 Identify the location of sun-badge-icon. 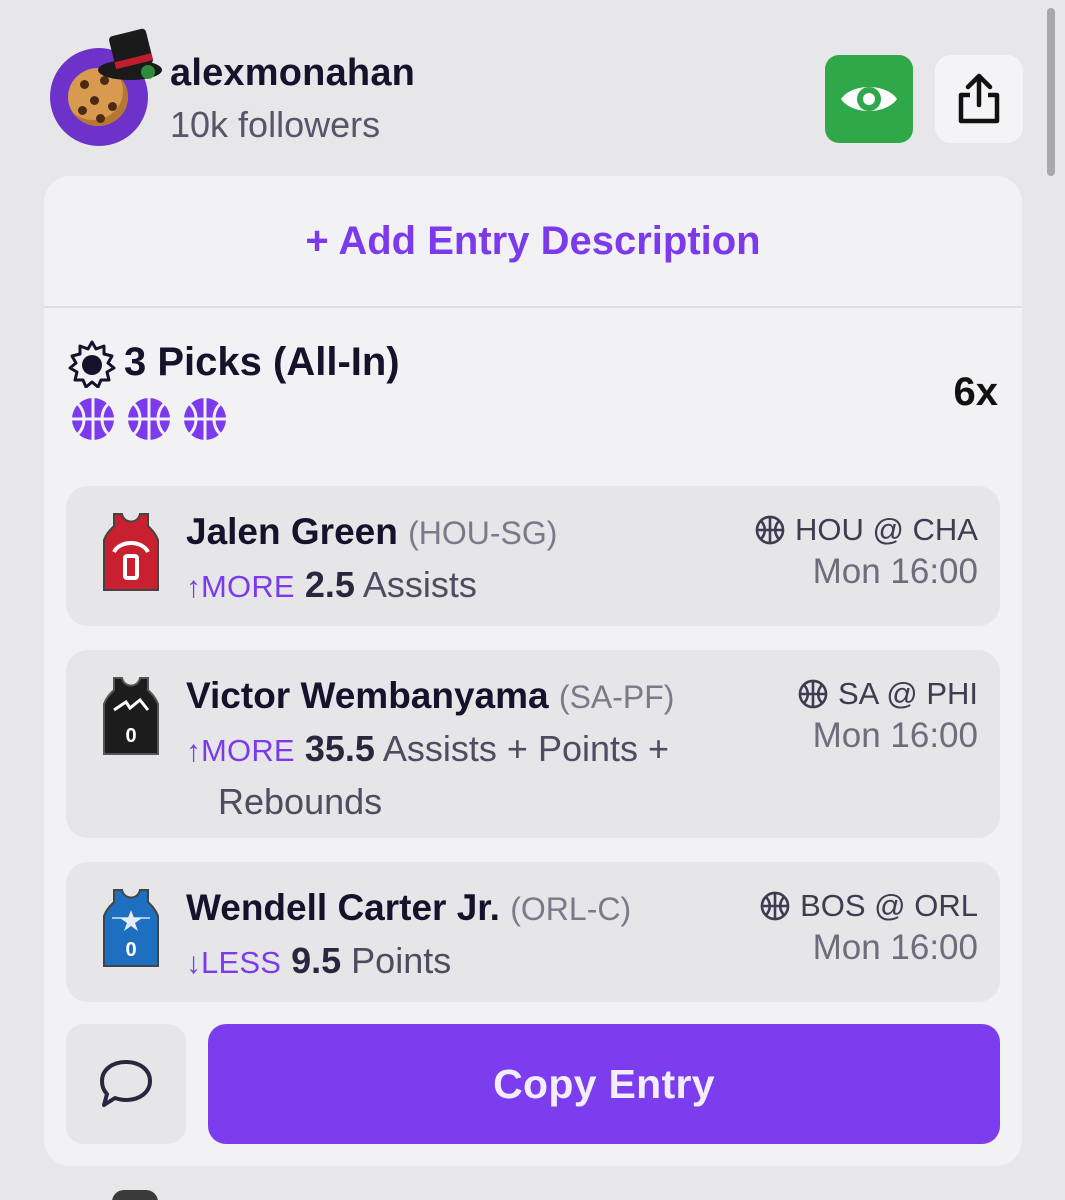
(92, 364).